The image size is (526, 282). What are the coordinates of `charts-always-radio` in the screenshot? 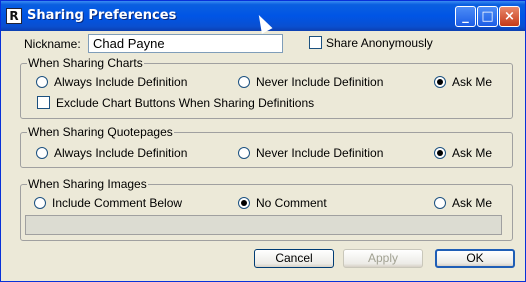 It's located at (42, 82).